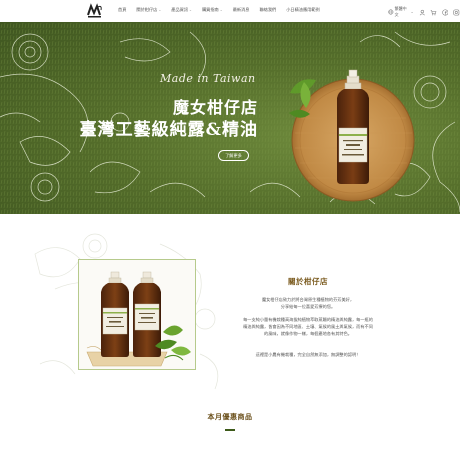 The width and height of the screenshot is (460, 450). Describe the element at coordinates (230, 430) in the screenshot. I see `heading-underline` at that location.